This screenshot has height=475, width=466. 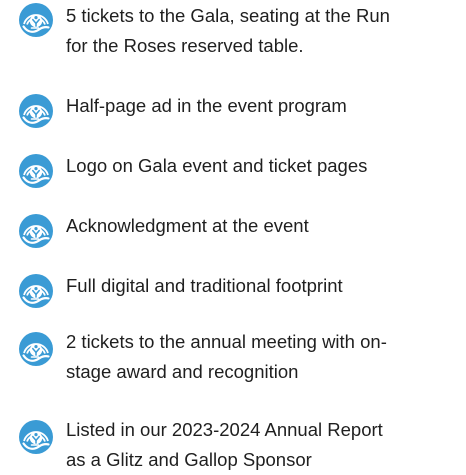 What do you see at coordinates (206, 105) in the screenshot?
I see `benefit-text: Half-page ad in the event program` at bounding box center [206, 105].